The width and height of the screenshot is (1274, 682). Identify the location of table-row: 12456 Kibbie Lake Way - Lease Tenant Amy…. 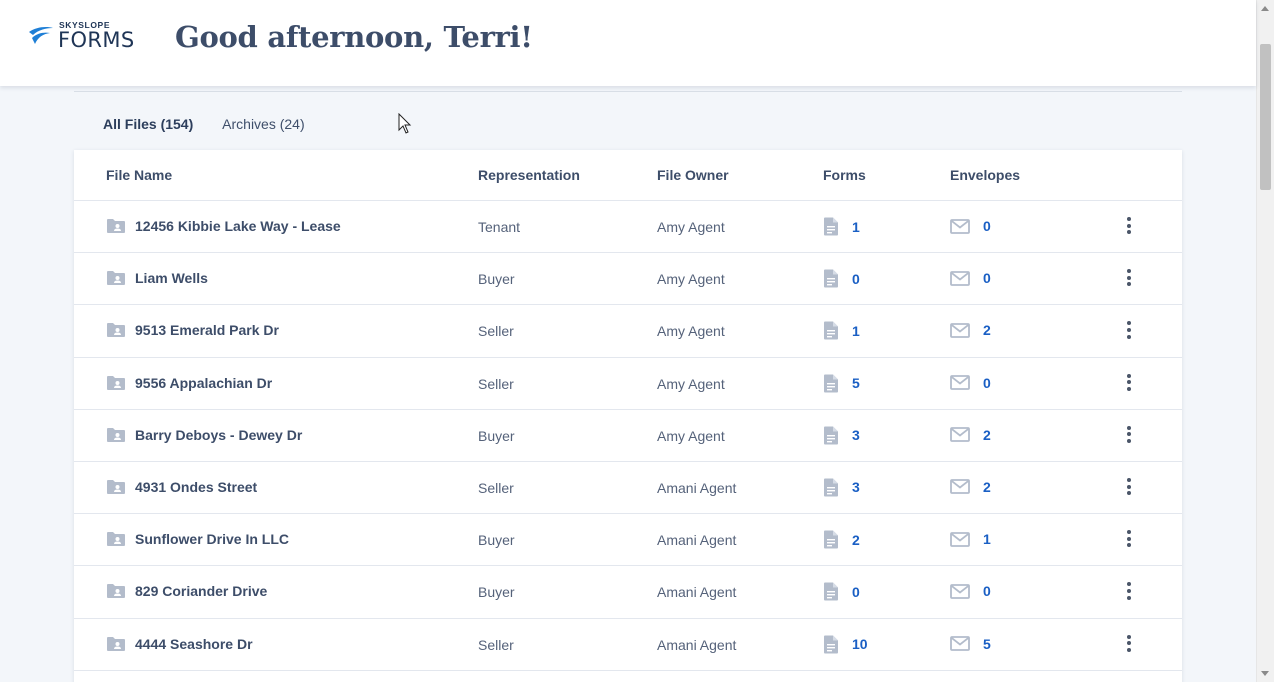
(628, 227).